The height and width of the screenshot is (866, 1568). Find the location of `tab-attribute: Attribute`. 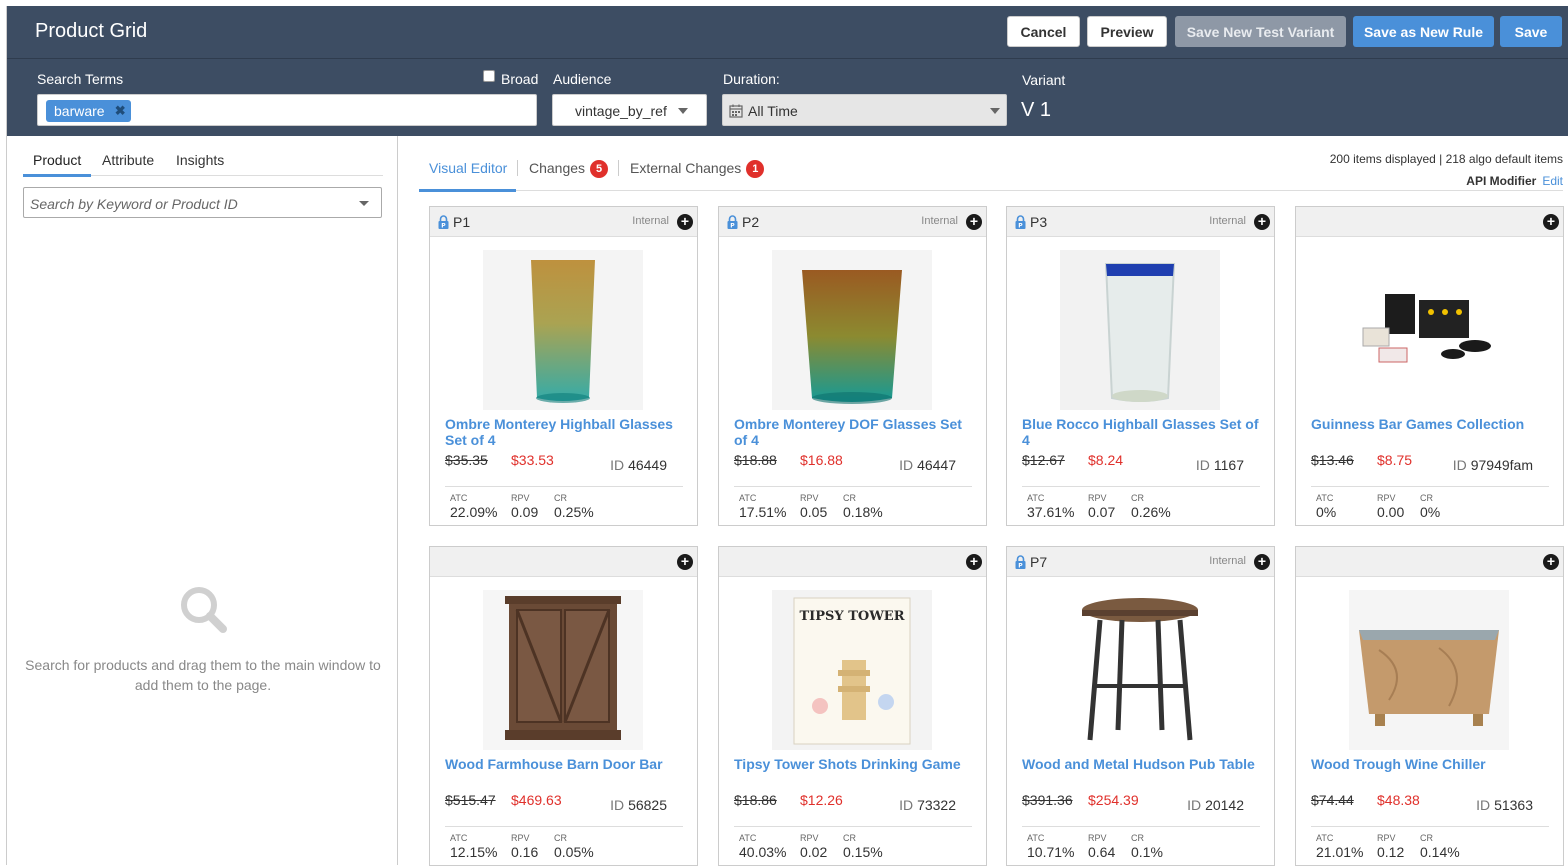

tab-attribute: Attribute is located at coordinates (128, 160).